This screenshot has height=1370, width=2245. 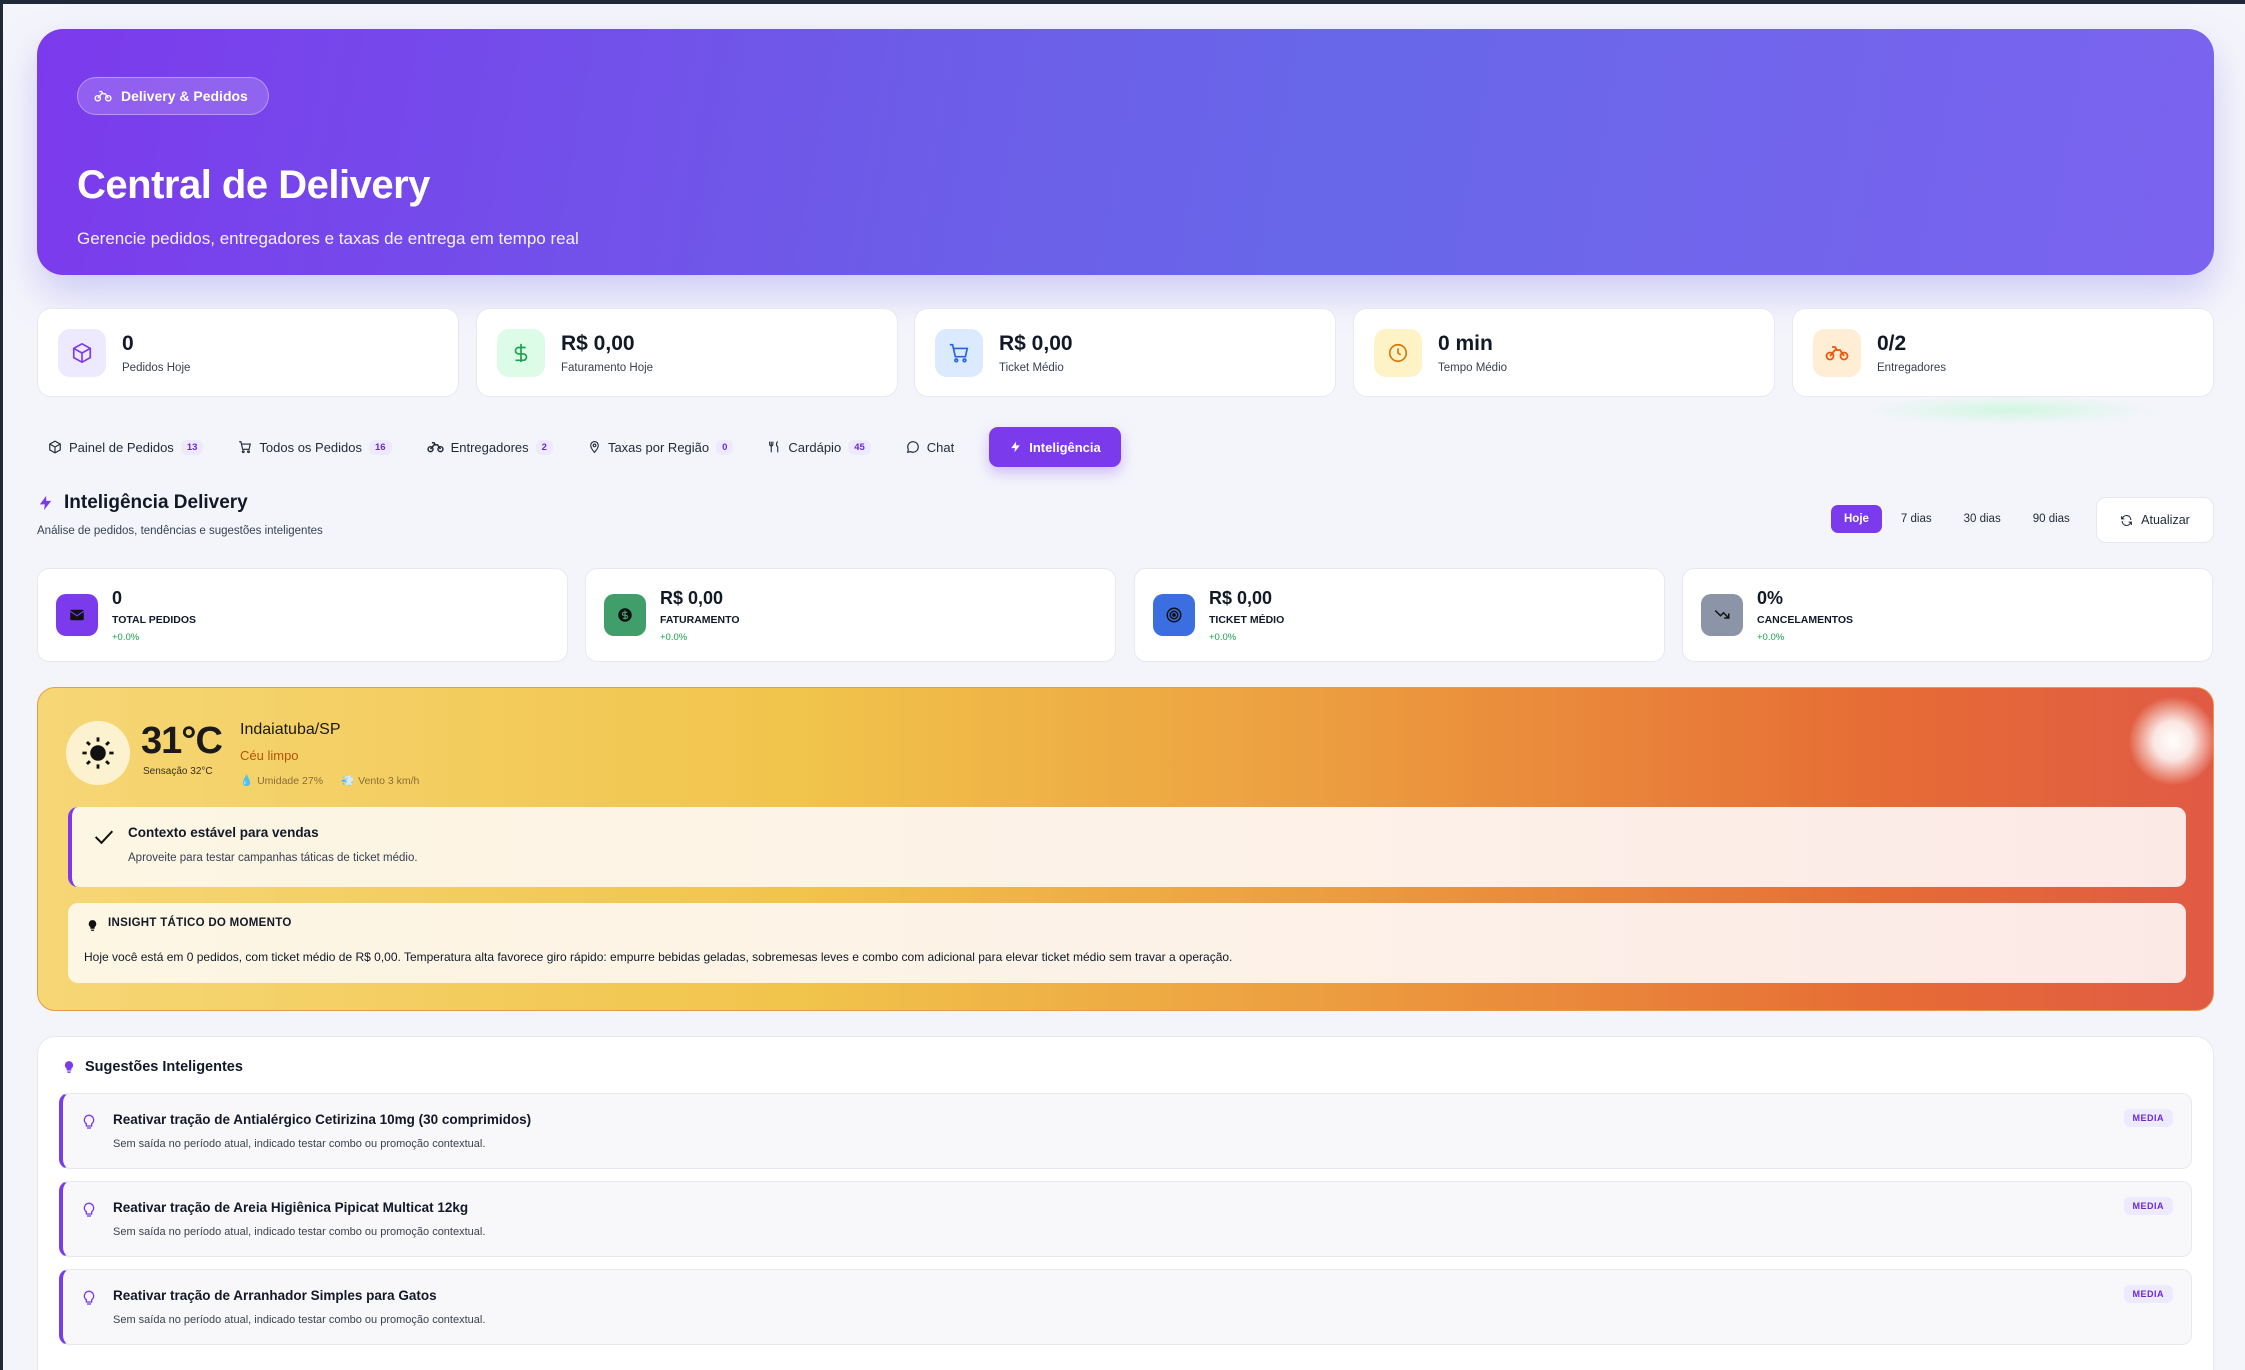 I want to click on context-title: Contexto estável para vendas, so click(x=223, y=832).